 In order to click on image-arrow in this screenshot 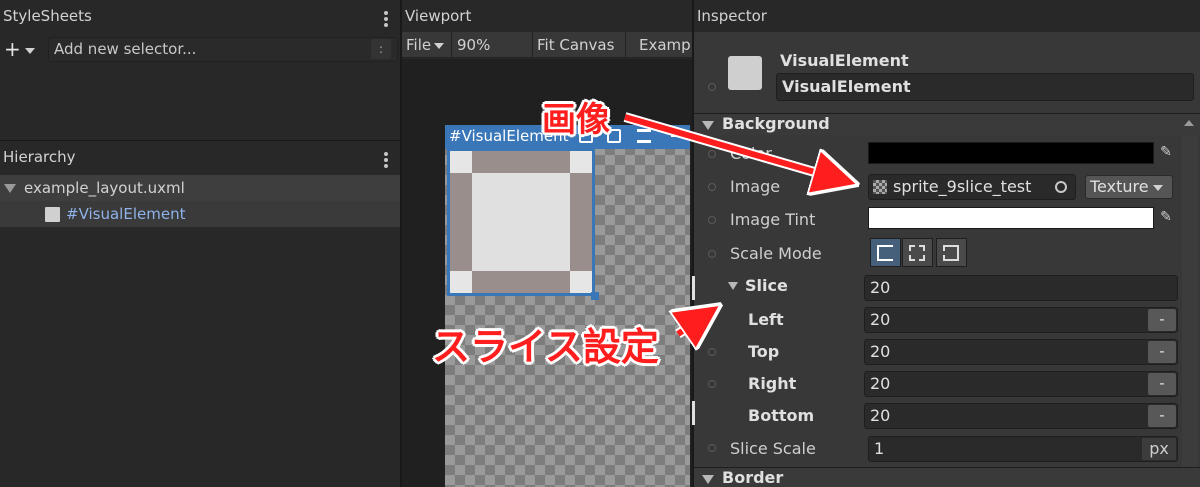, I will do `click(733, 147)`.